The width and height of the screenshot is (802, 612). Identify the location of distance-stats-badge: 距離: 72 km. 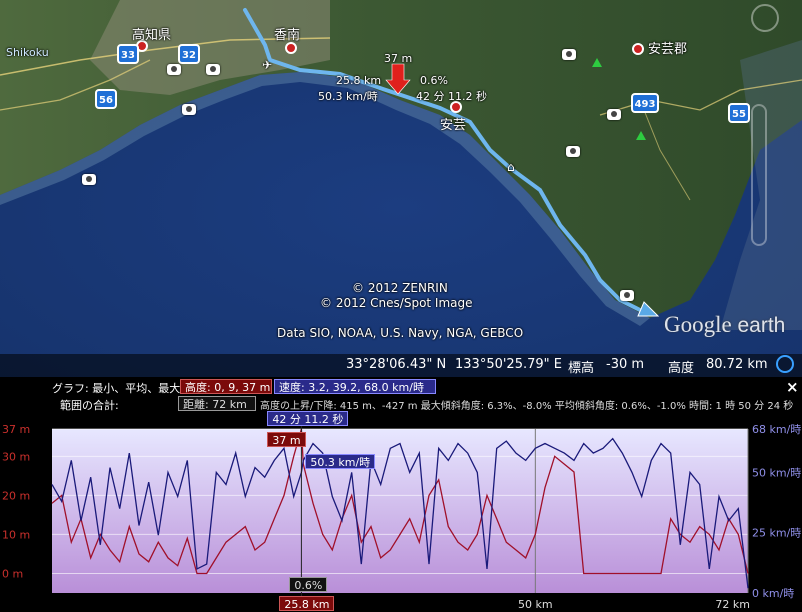
(217, 403).